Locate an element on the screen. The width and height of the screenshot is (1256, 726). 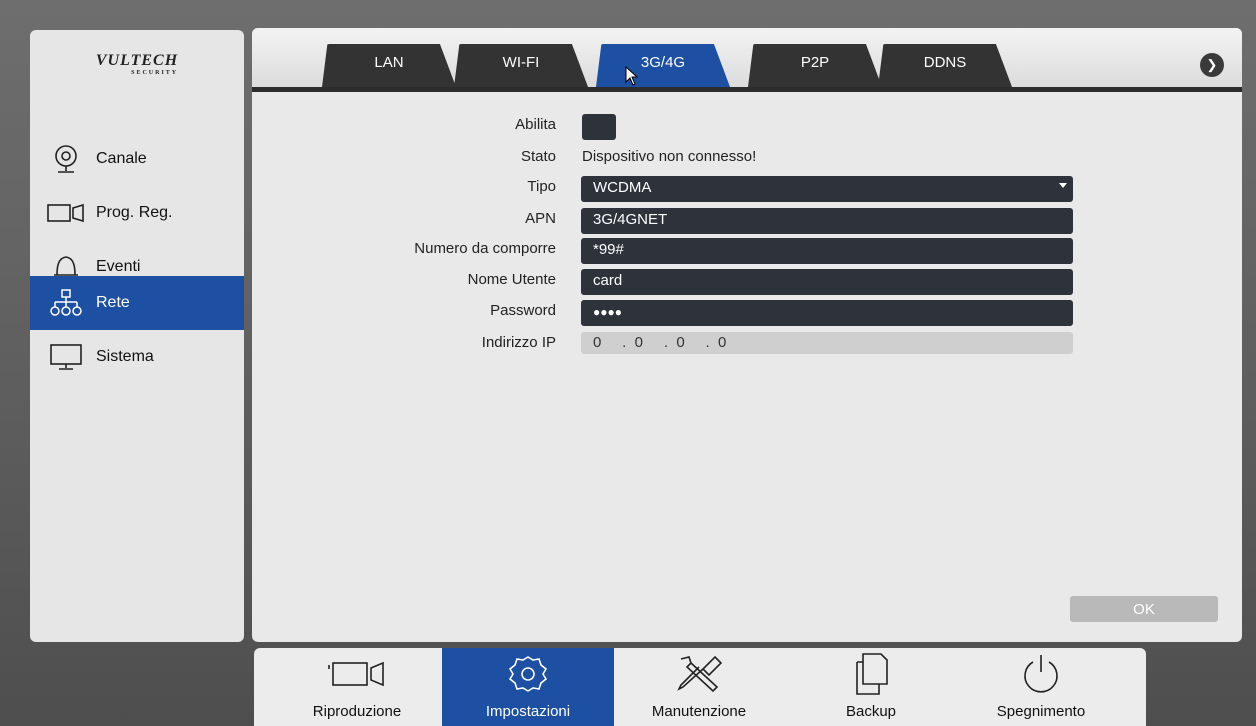
status-row: Stato Dispositivo non connesso! is located at coordinates (747, 158).